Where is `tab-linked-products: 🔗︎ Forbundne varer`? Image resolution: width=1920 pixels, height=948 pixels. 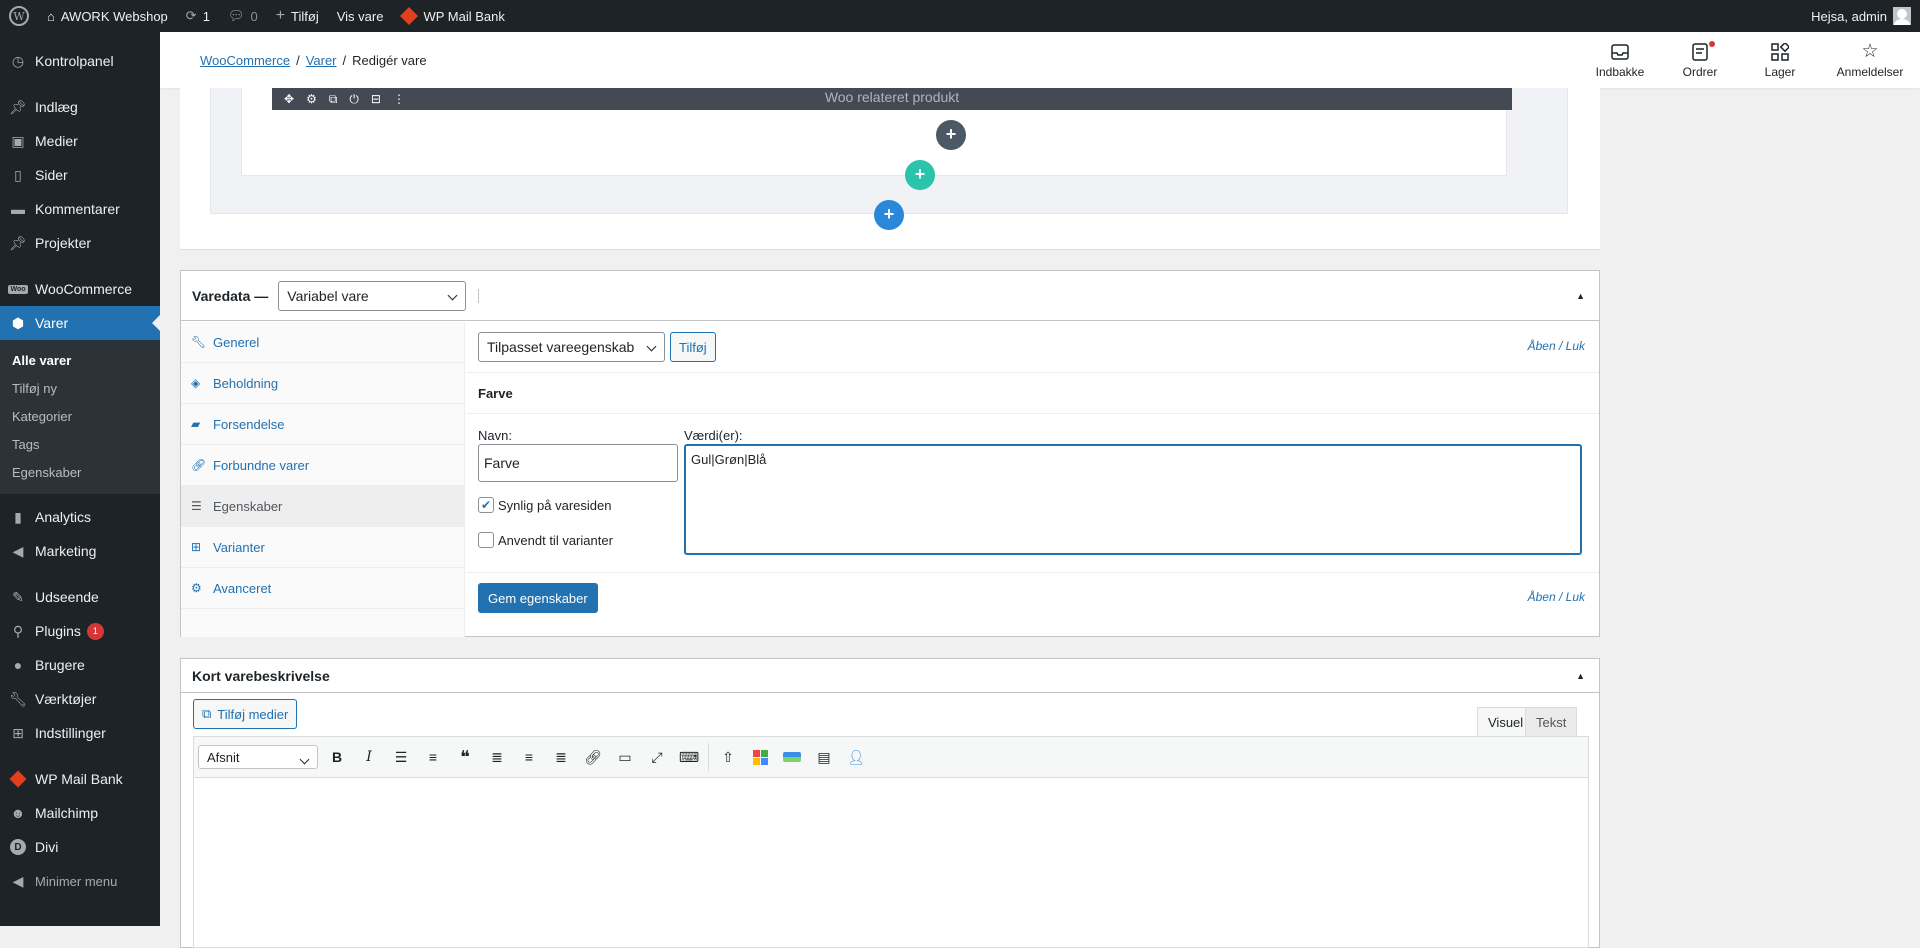 tab-linked-products: 🔗︎ Forbundne varer is located at coordinates (322, 465).